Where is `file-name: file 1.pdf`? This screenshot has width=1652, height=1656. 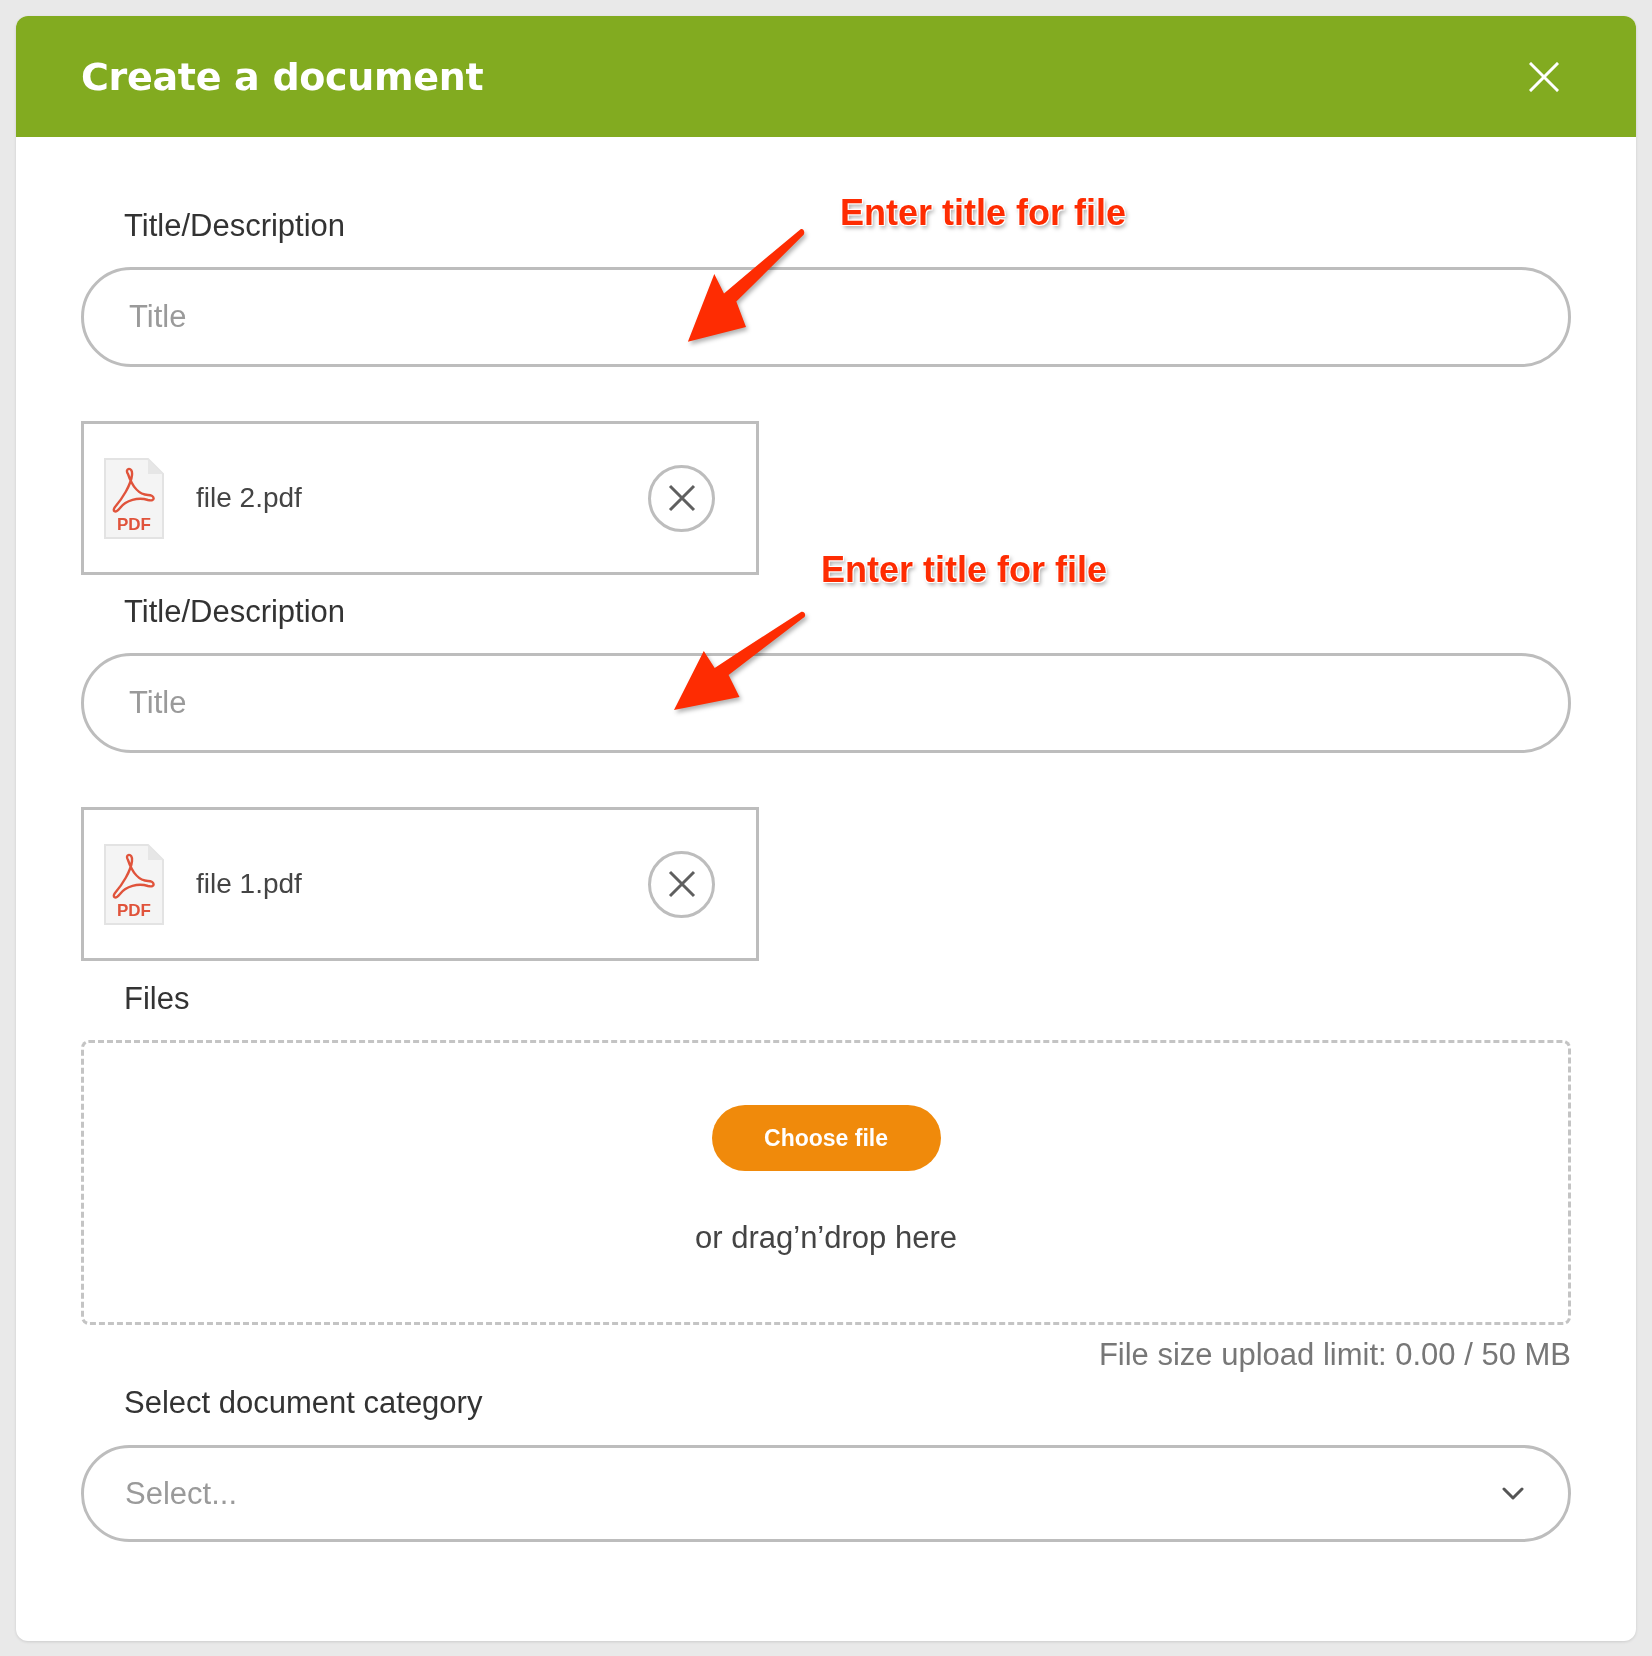 file-name: file 1.pdf is located at coordinates (249, 884).